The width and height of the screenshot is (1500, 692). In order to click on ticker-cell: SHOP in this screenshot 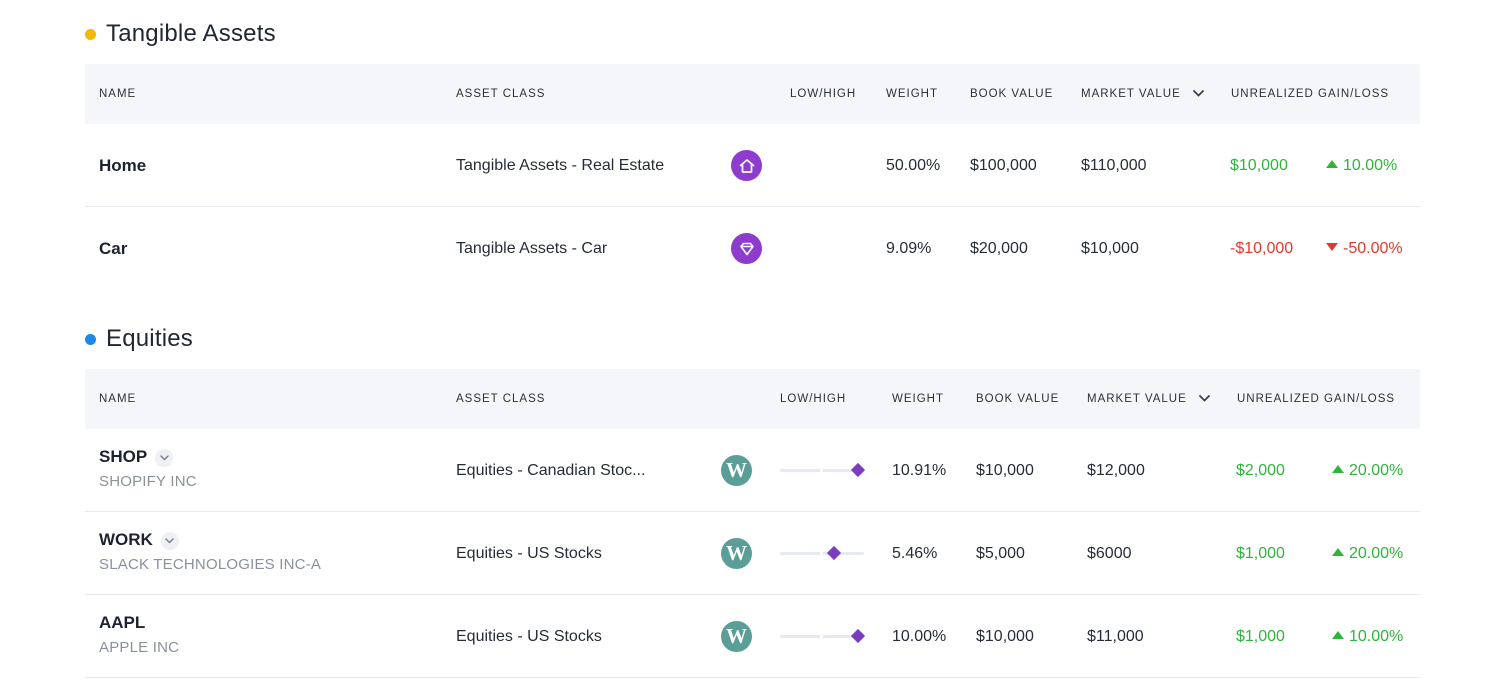, I will do `click(136, 457)`.